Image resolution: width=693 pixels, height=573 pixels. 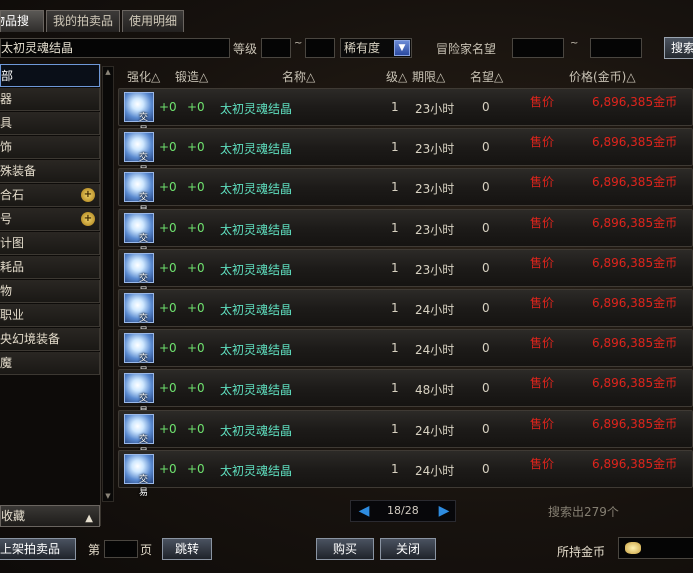 I want to click on collect-button: 收藏 ▲, so click(x=50, y=516).